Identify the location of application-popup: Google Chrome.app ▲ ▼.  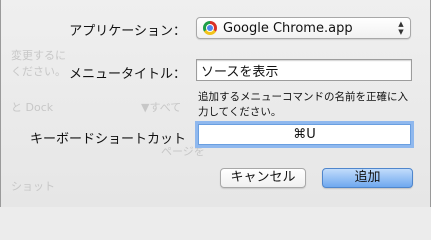
(303, 28).